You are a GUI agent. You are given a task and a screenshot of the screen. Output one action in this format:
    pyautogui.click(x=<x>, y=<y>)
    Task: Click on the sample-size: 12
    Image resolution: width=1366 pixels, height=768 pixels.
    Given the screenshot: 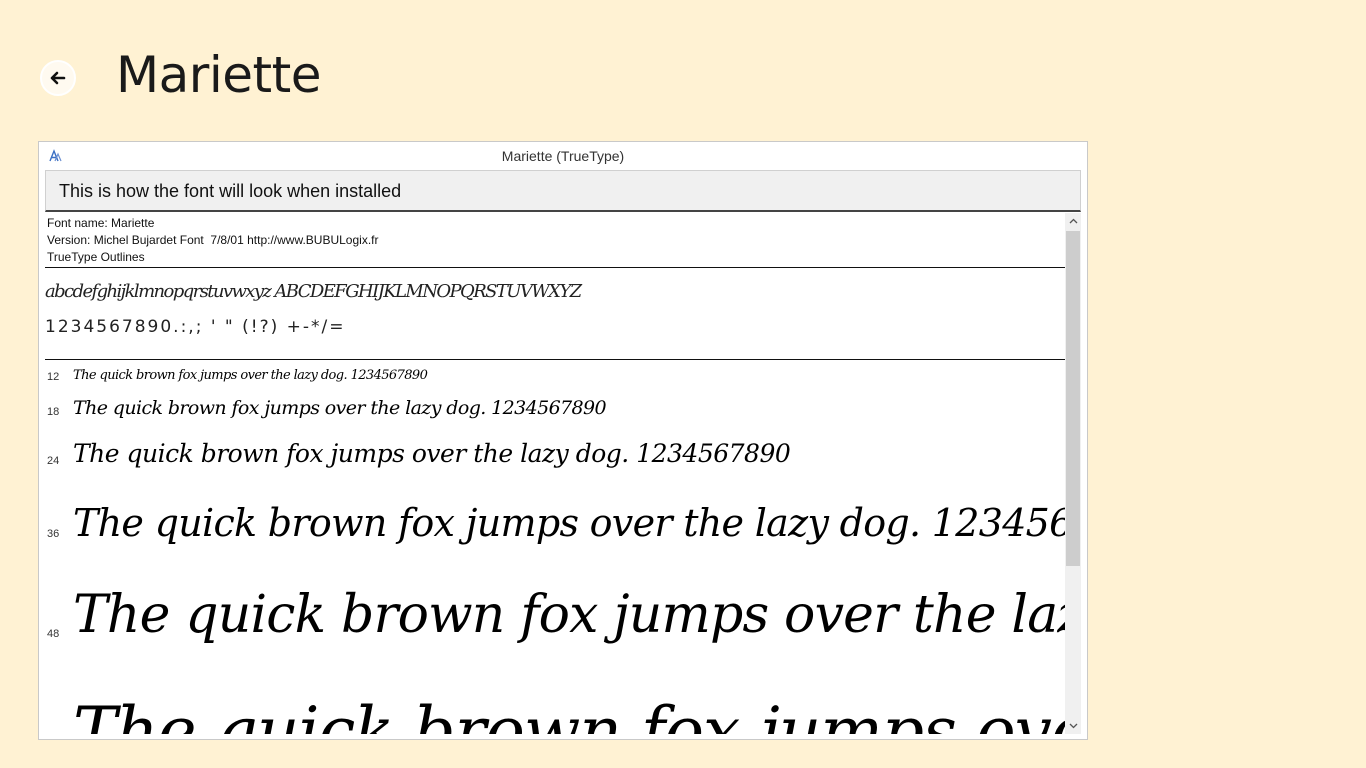 What is the action you would take?
    pyautogui.click(x=53, y=377)
    